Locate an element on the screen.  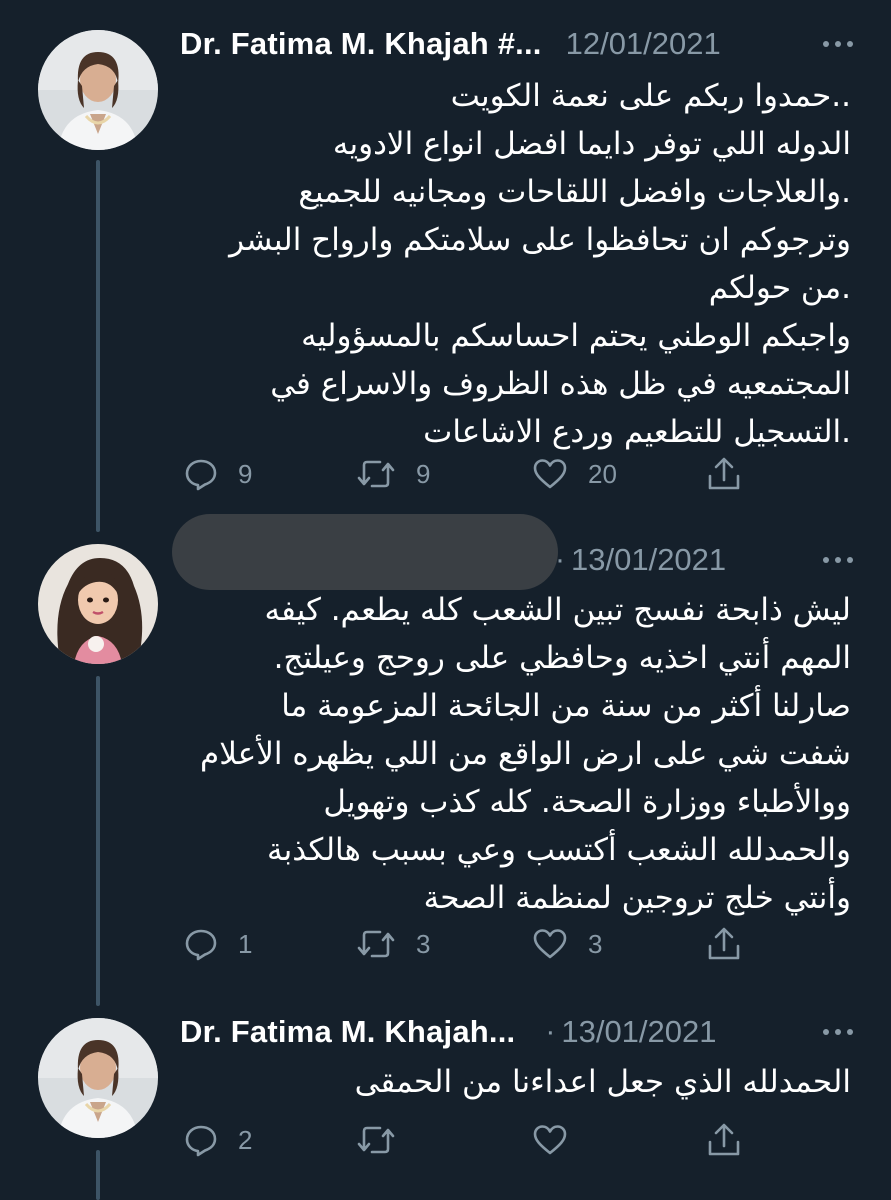
retweet-button is located at coordinates (386, 1140).